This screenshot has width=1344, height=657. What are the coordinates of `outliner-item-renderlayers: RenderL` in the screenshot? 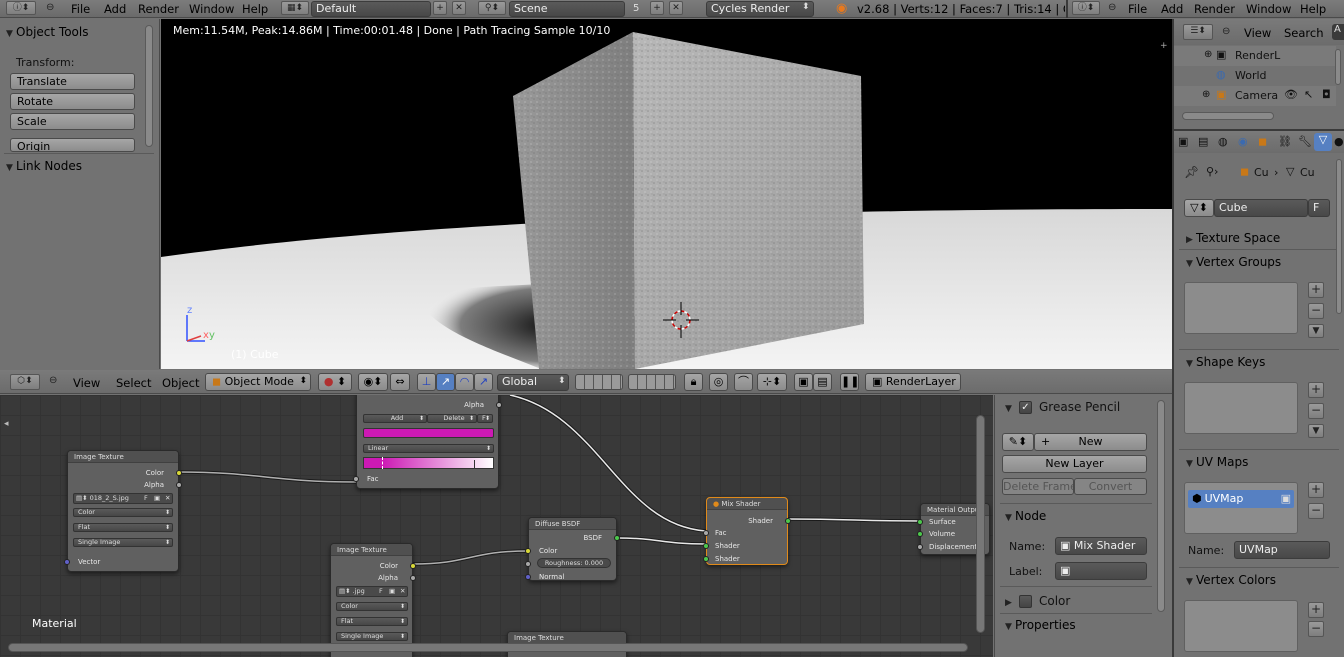 It's located at (1257, 55).